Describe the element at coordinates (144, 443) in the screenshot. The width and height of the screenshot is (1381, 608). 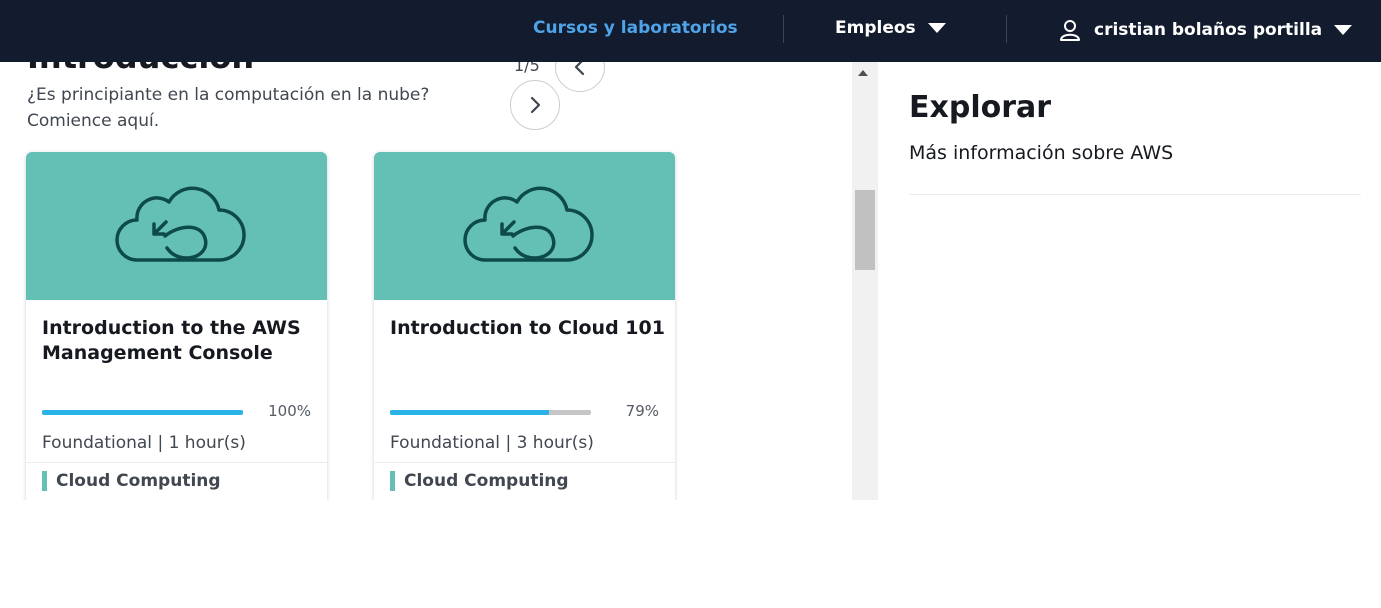
I see `card-level-duration: Foundational | 1 hour(s)` at that location.